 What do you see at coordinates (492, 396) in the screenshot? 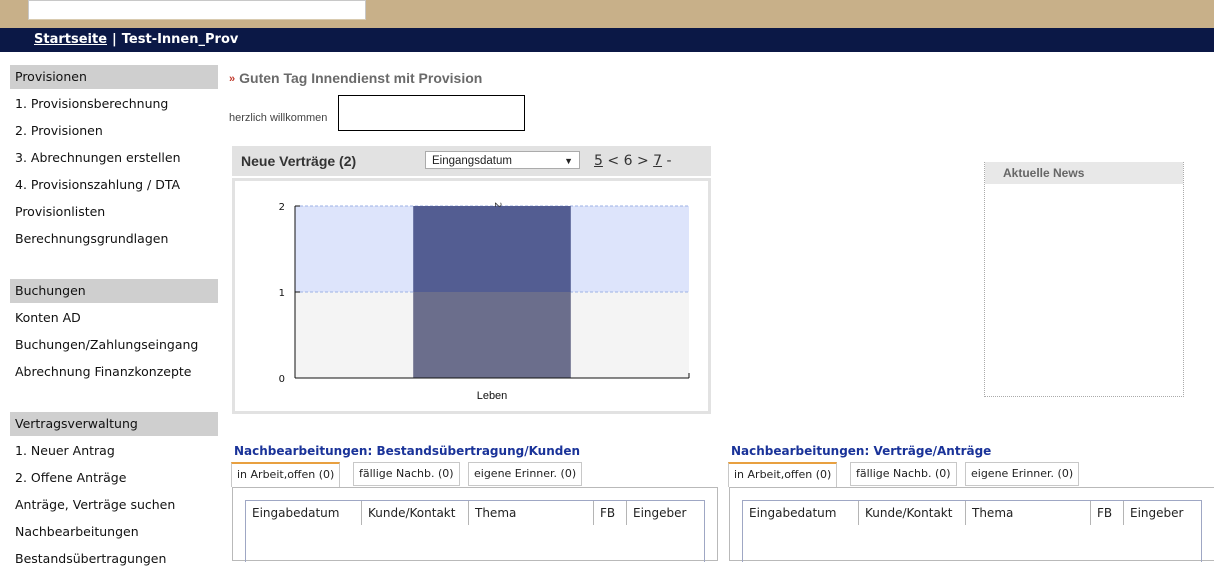
I see `chart-x-tick-label: Leben` at bounding box center [492, 396].